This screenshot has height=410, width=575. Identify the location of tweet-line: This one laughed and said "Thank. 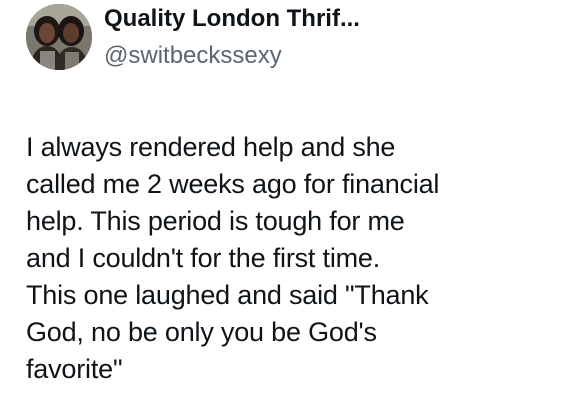
(227, 295).